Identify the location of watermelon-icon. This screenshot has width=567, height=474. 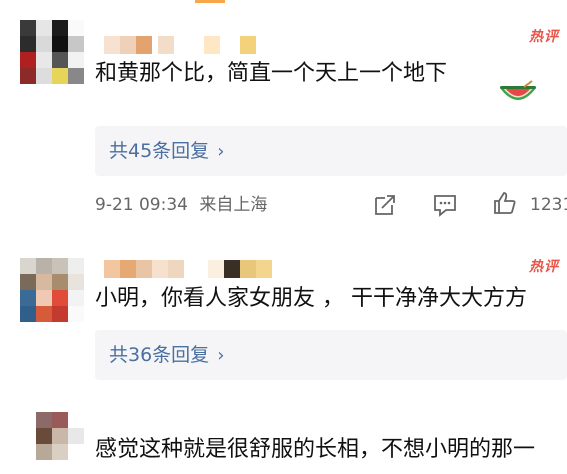
(518, 90).